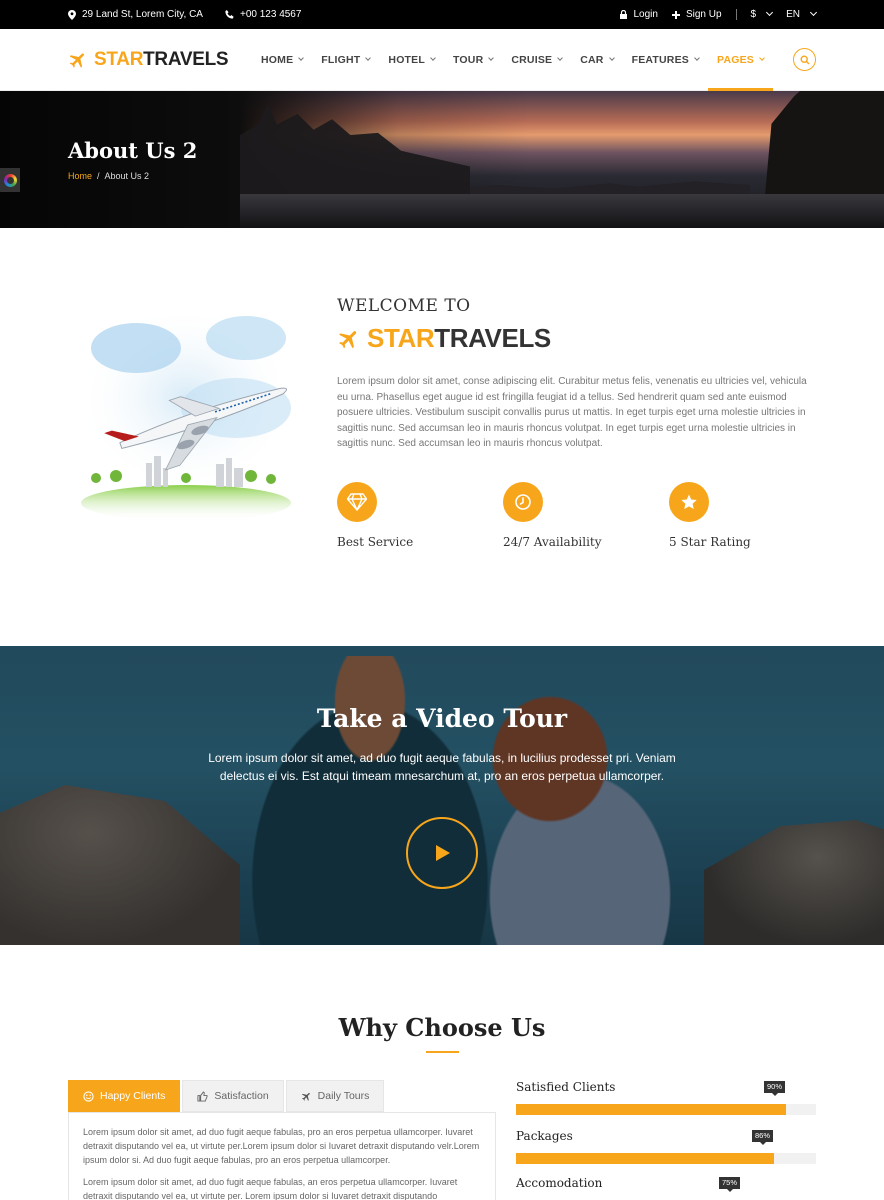  Describe the element at coordinates (442, 1027) in the screenshot. I see `section-title: Why Choose Us` at that location.